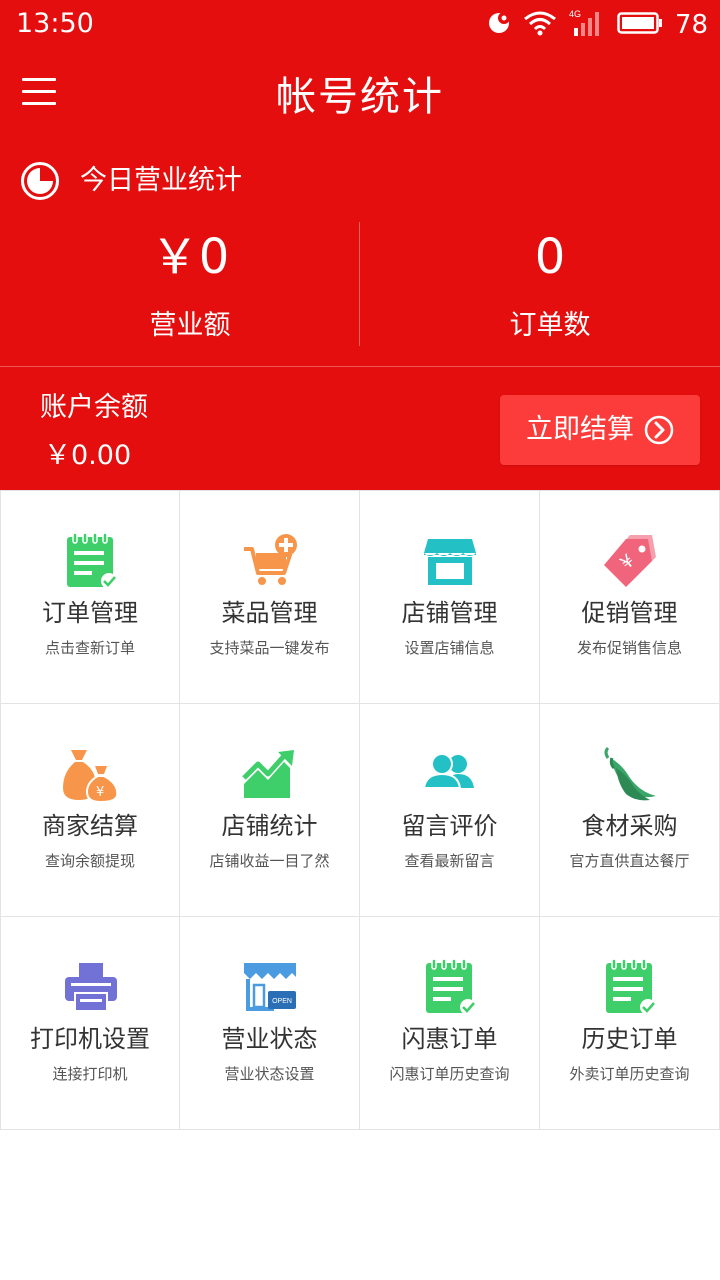 The width and height of the screenshot is (720, 1280). What do you see at coordinates (90, 597) in the screenshot?
I see `grid-item-order-management: 订单管理 点击查新订单` at bounding box center [90, 597].